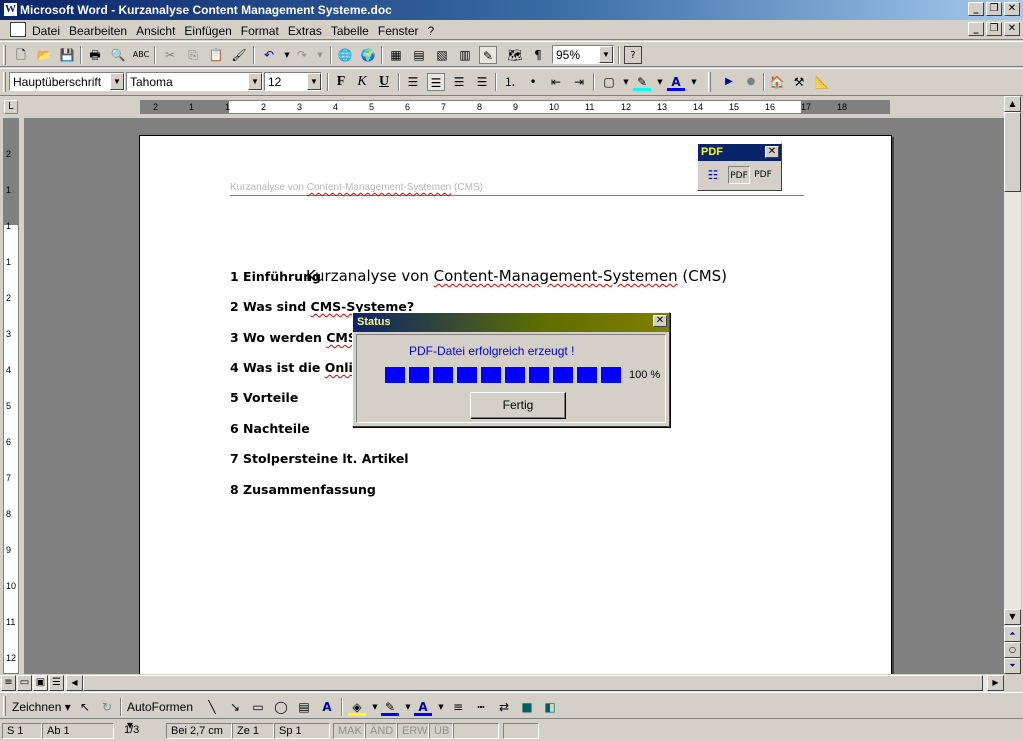 This screenshot has height=741, width=1023. What do you see at coordinates (24, 683) in the screenshot?
I see `web-layout-view-icon: ▭` at bounding box center [24, 683].